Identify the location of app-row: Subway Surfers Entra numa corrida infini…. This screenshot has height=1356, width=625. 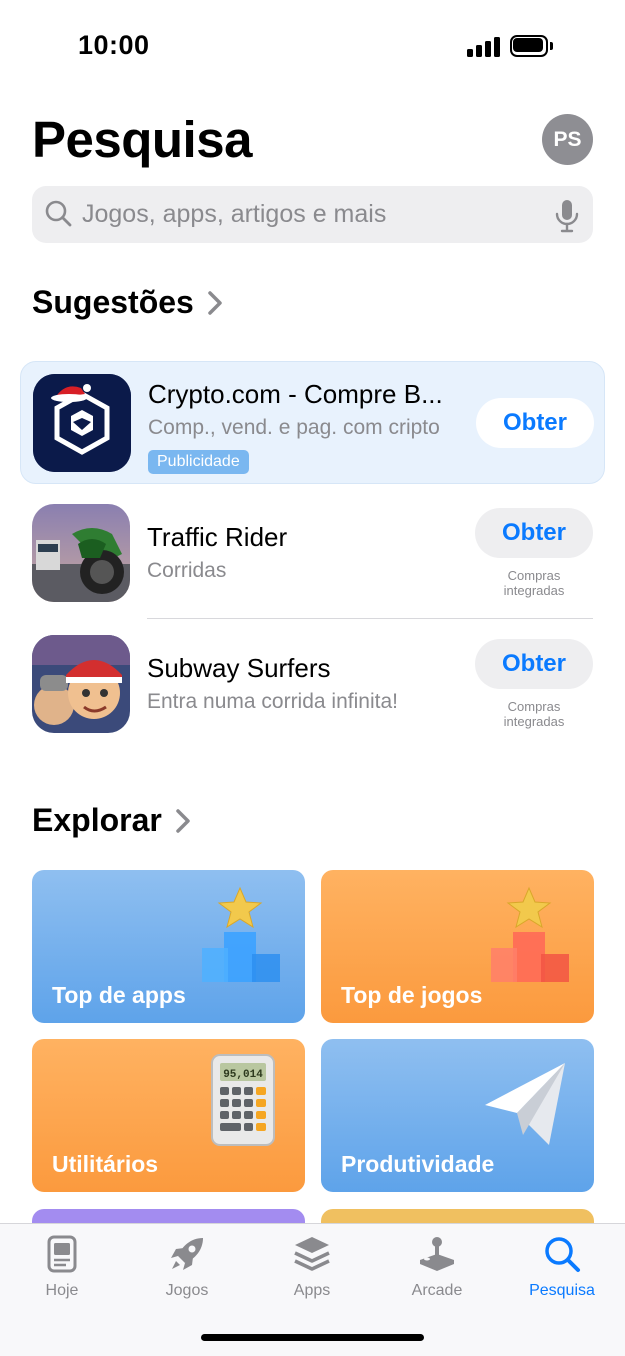
(312, 684).